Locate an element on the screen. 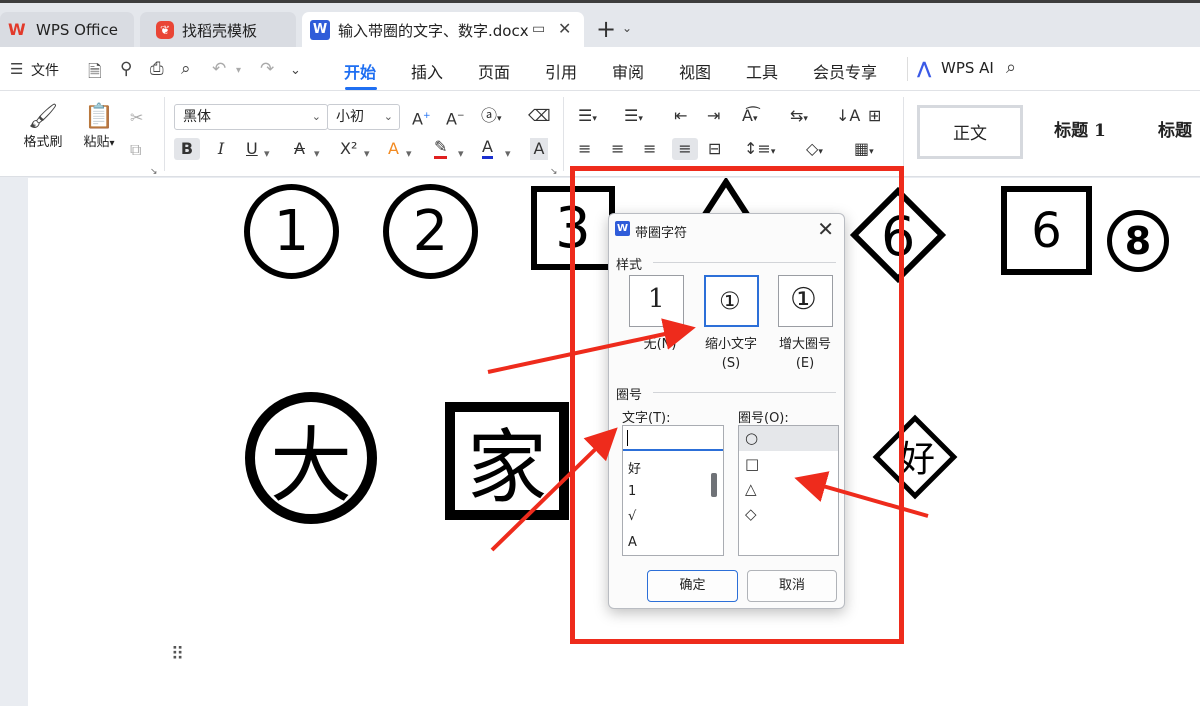 The width and height of the screenshot is (1200, 706). menu-references: 引用 is located at coordinates (561, 71).